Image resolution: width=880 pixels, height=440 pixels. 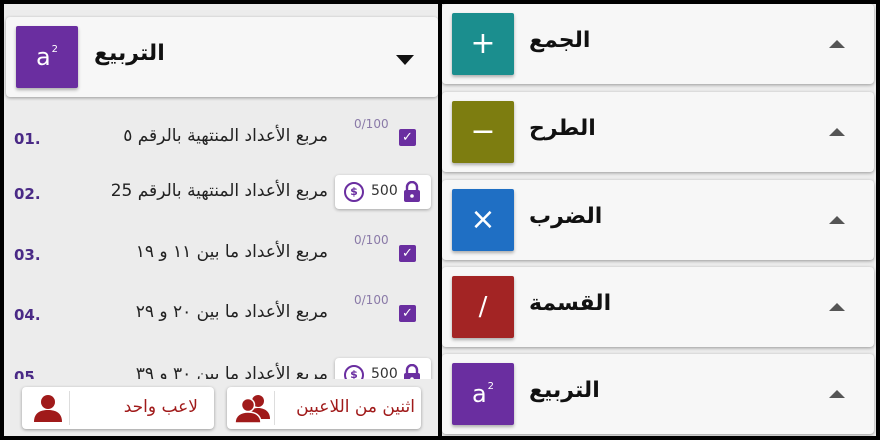 I want to click on subtraction-tile: −, so click(x=483, y=132).